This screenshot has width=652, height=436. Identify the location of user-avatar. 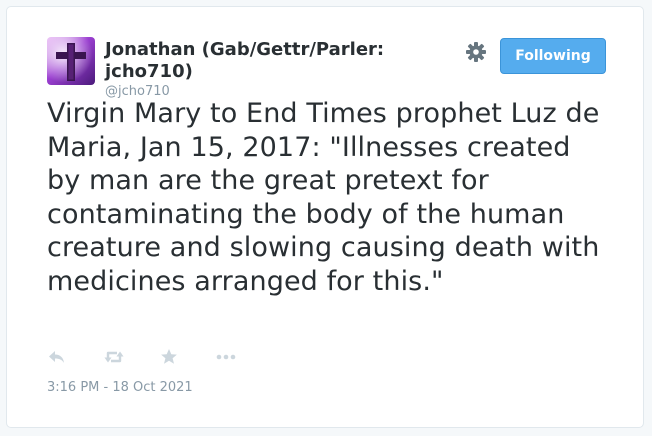
(71, 61).